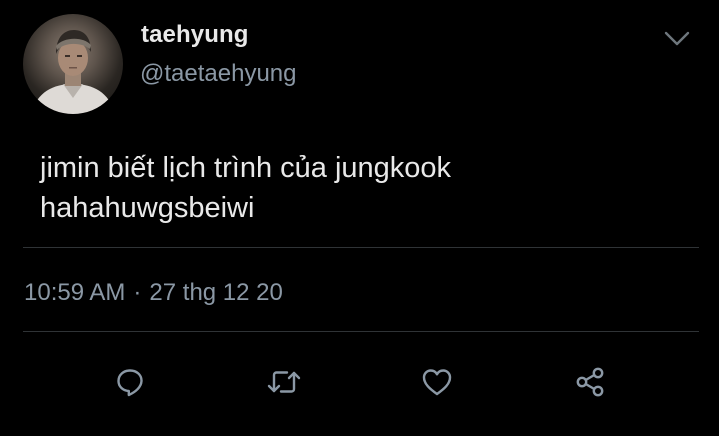  Describe the element at coordinates (218, 74) in the screenshot. I see `user-handle: @taetaehyung` at that location.